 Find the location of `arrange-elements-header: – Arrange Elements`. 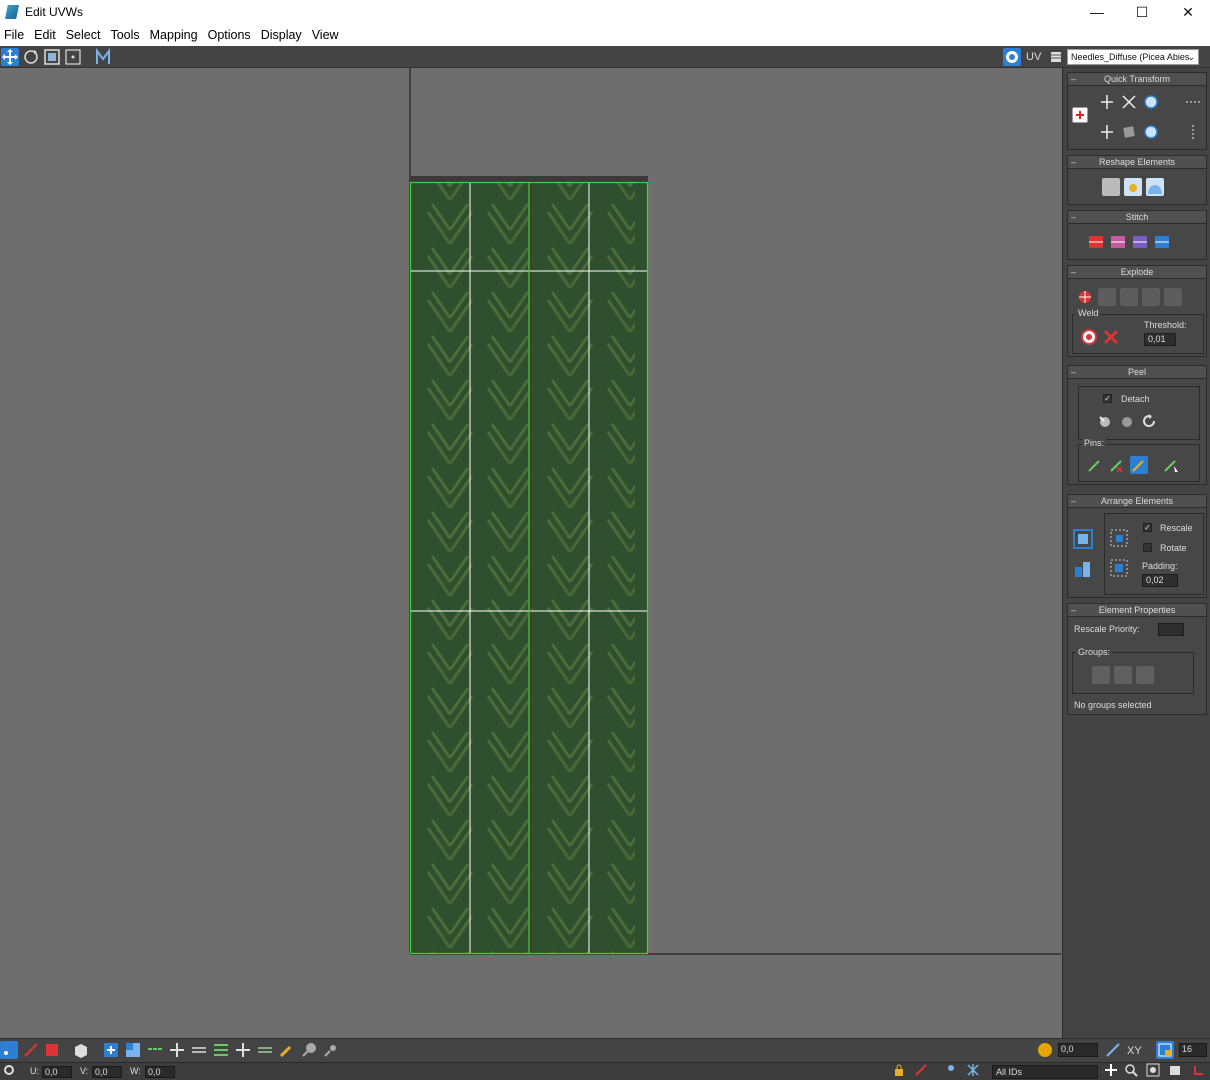

arrange-elements-header: – Arrange Elements is located at coordinates (1137, 501).